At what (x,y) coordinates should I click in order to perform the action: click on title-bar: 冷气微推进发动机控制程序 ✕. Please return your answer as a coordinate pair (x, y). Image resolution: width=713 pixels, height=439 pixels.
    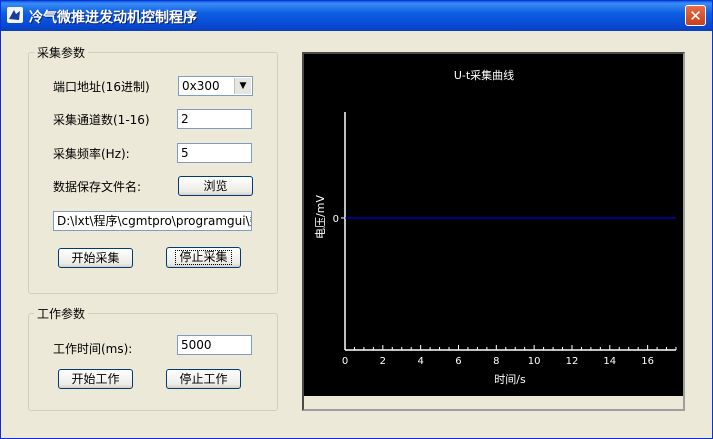
    Looking at the image, I should click on (356, 16).